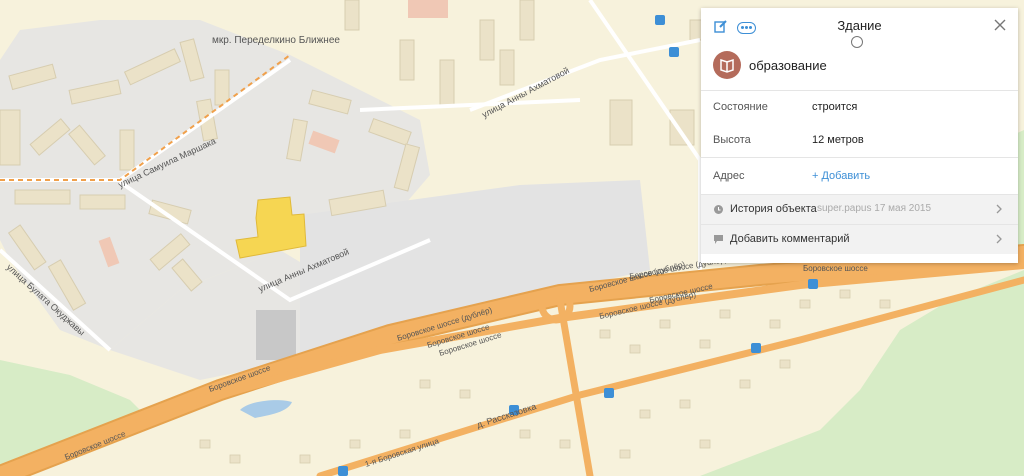 This screenshot has width=1024, height=476. I want to click on book-icon, so click(727, 65).